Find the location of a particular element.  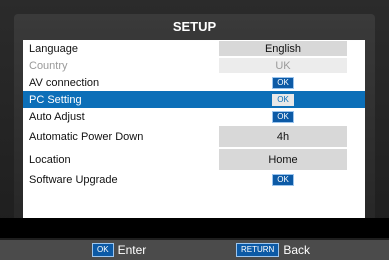

menu-item-language: Language English is located at coordinates (194, 48).